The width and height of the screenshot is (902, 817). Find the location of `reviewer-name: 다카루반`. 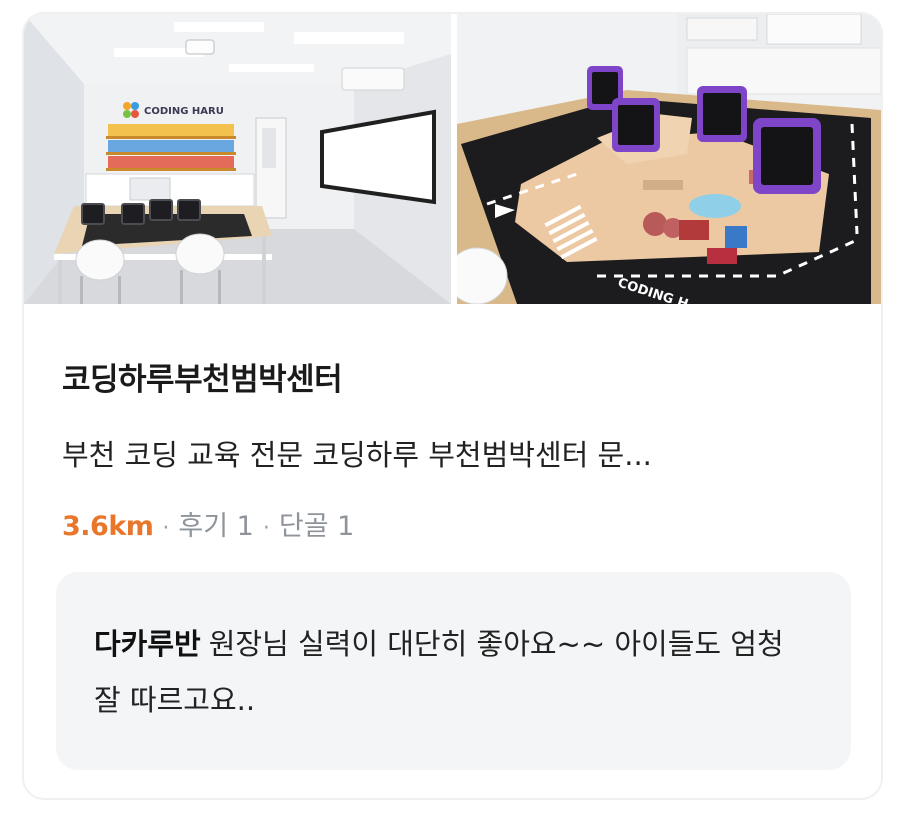

reviewer-name: 다카루반 is located at coordinates (147, 644).